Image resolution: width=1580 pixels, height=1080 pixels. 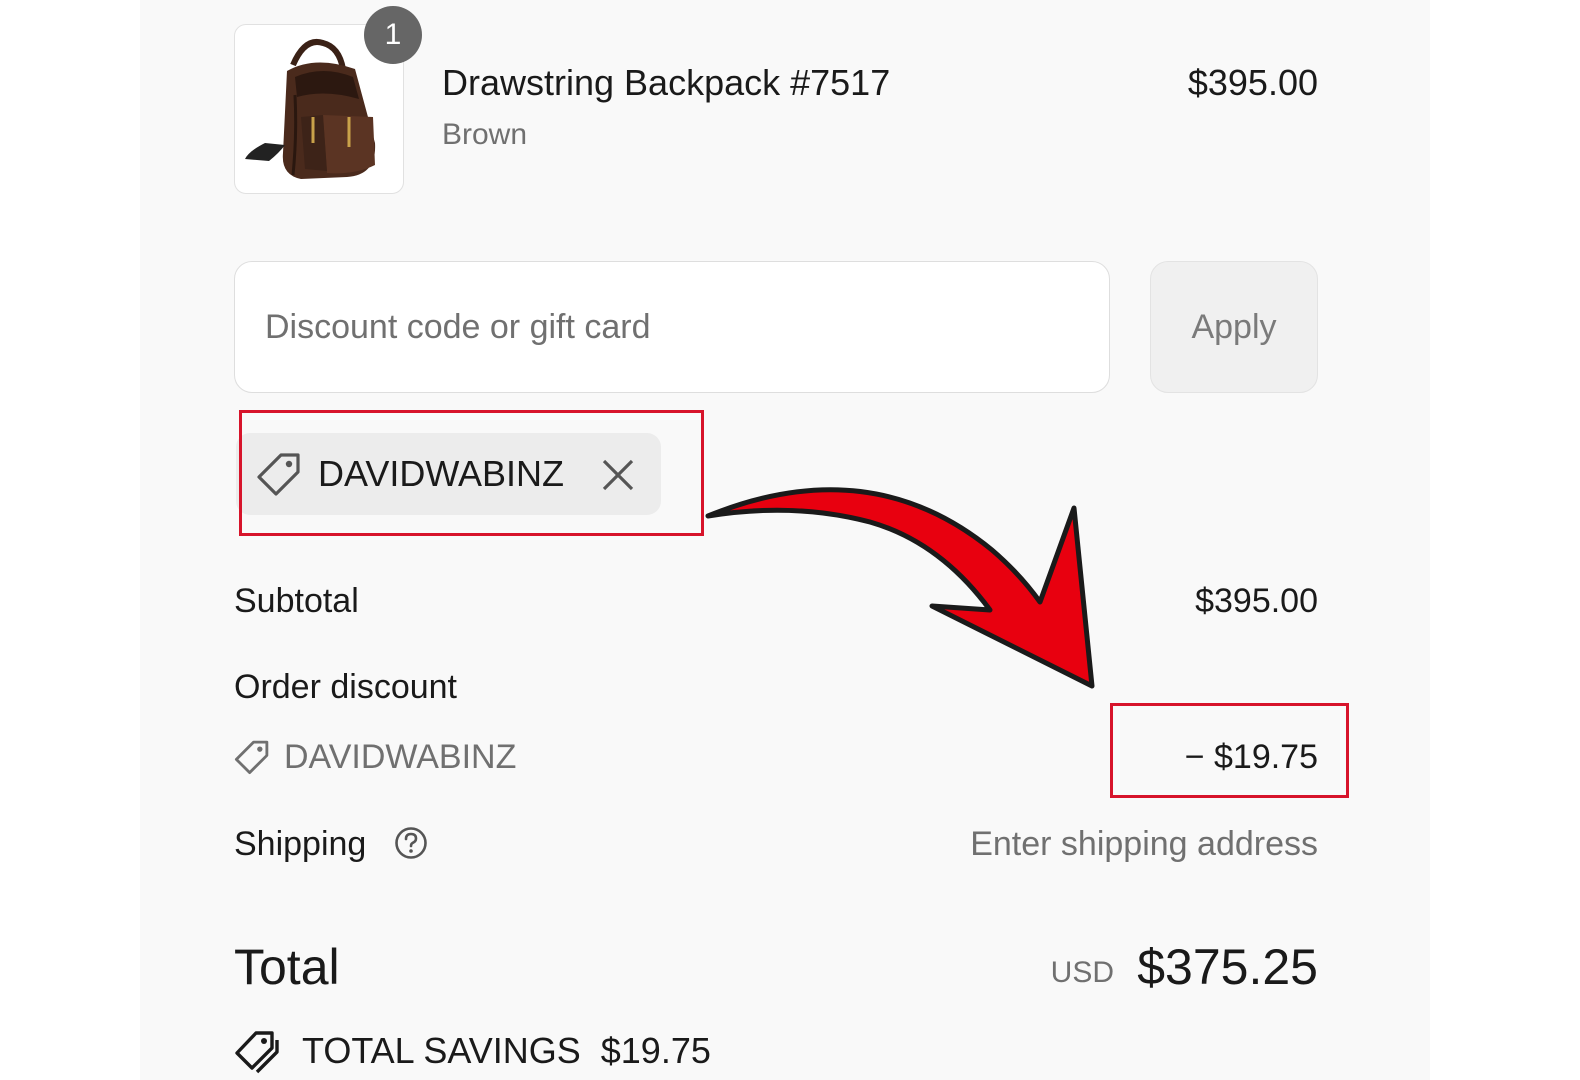 I want to click on apply-button: Apply, so click(x=1234, y=327).